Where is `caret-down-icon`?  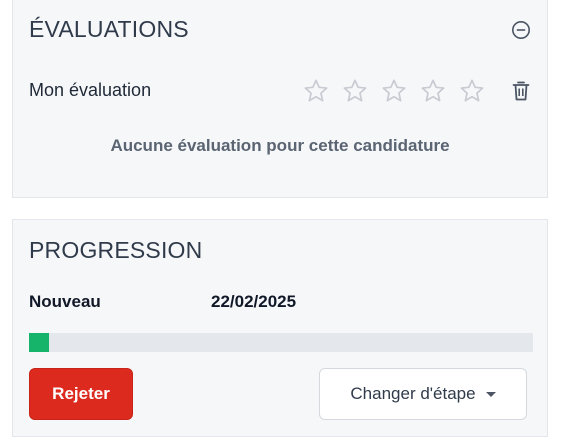
caret-down-icon is located at coordinates (490, 394).